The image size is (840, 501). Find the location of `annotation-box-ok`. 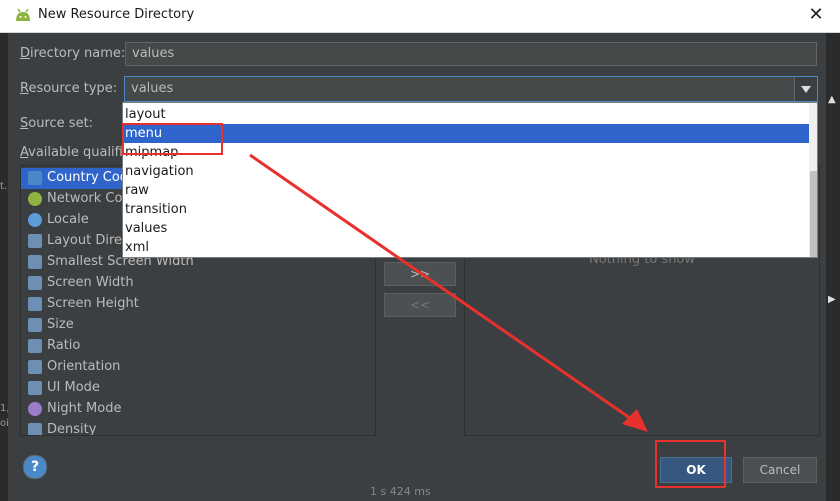

annotation-box-ok is located at coordinates (690, 464).